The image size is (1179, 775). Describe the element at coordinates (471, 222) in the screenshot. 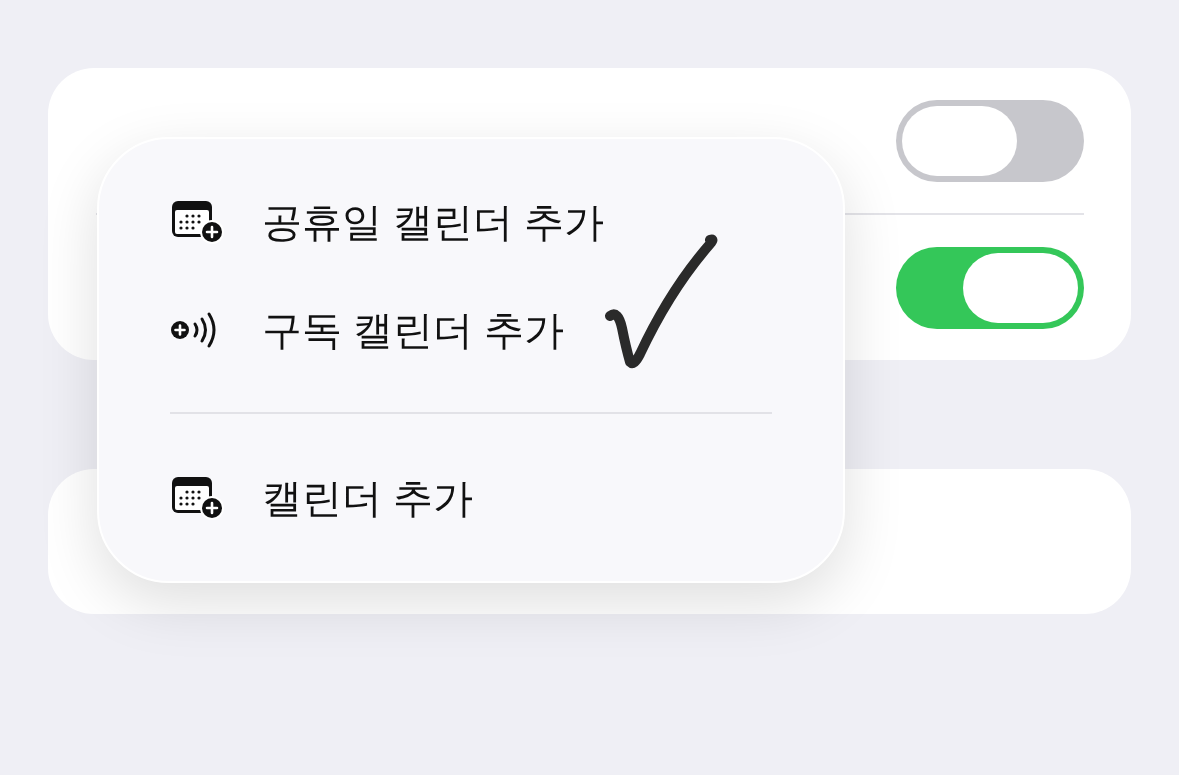

I see `menu-item: 공휴일 캘린더 추가` at that location.